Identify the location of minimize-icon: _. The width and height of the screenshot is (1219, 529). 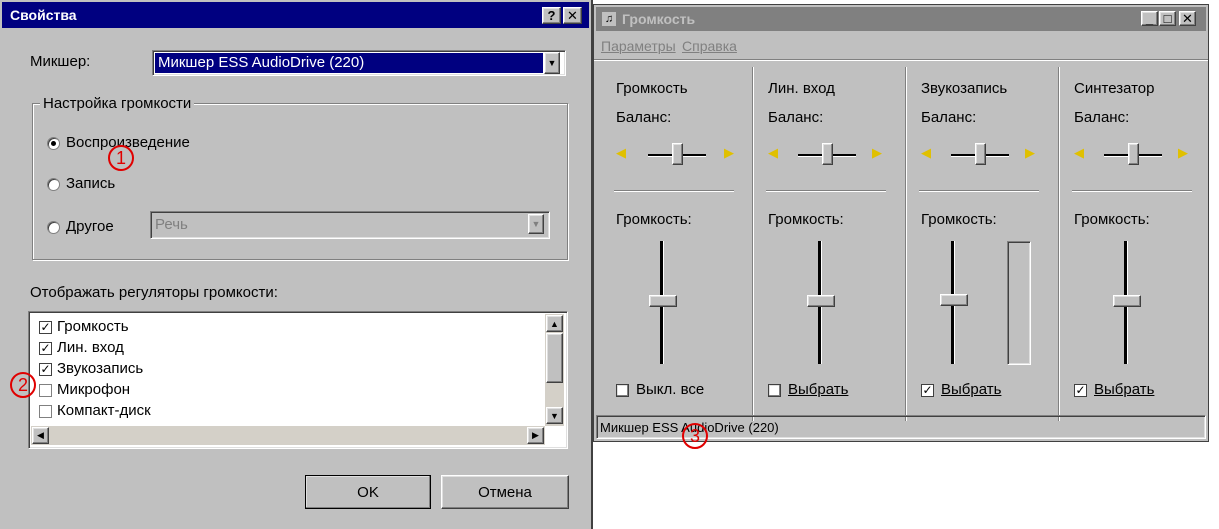
(1149, 18).